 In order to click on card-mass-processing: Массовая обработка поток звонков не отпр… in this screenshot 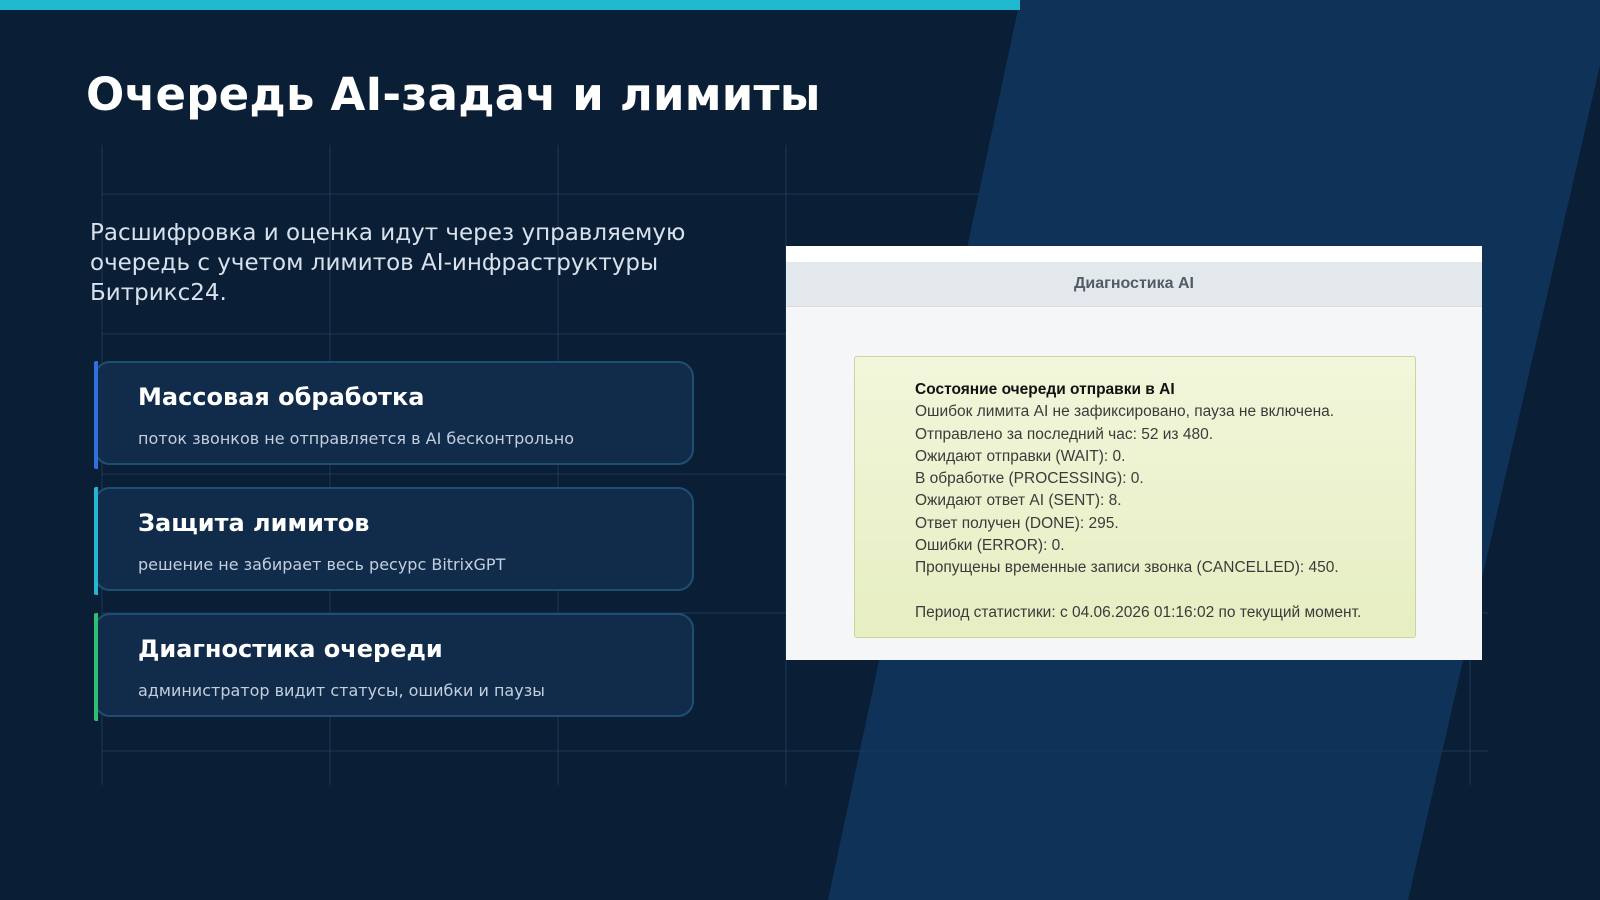, I will do `click(394, 415)`.